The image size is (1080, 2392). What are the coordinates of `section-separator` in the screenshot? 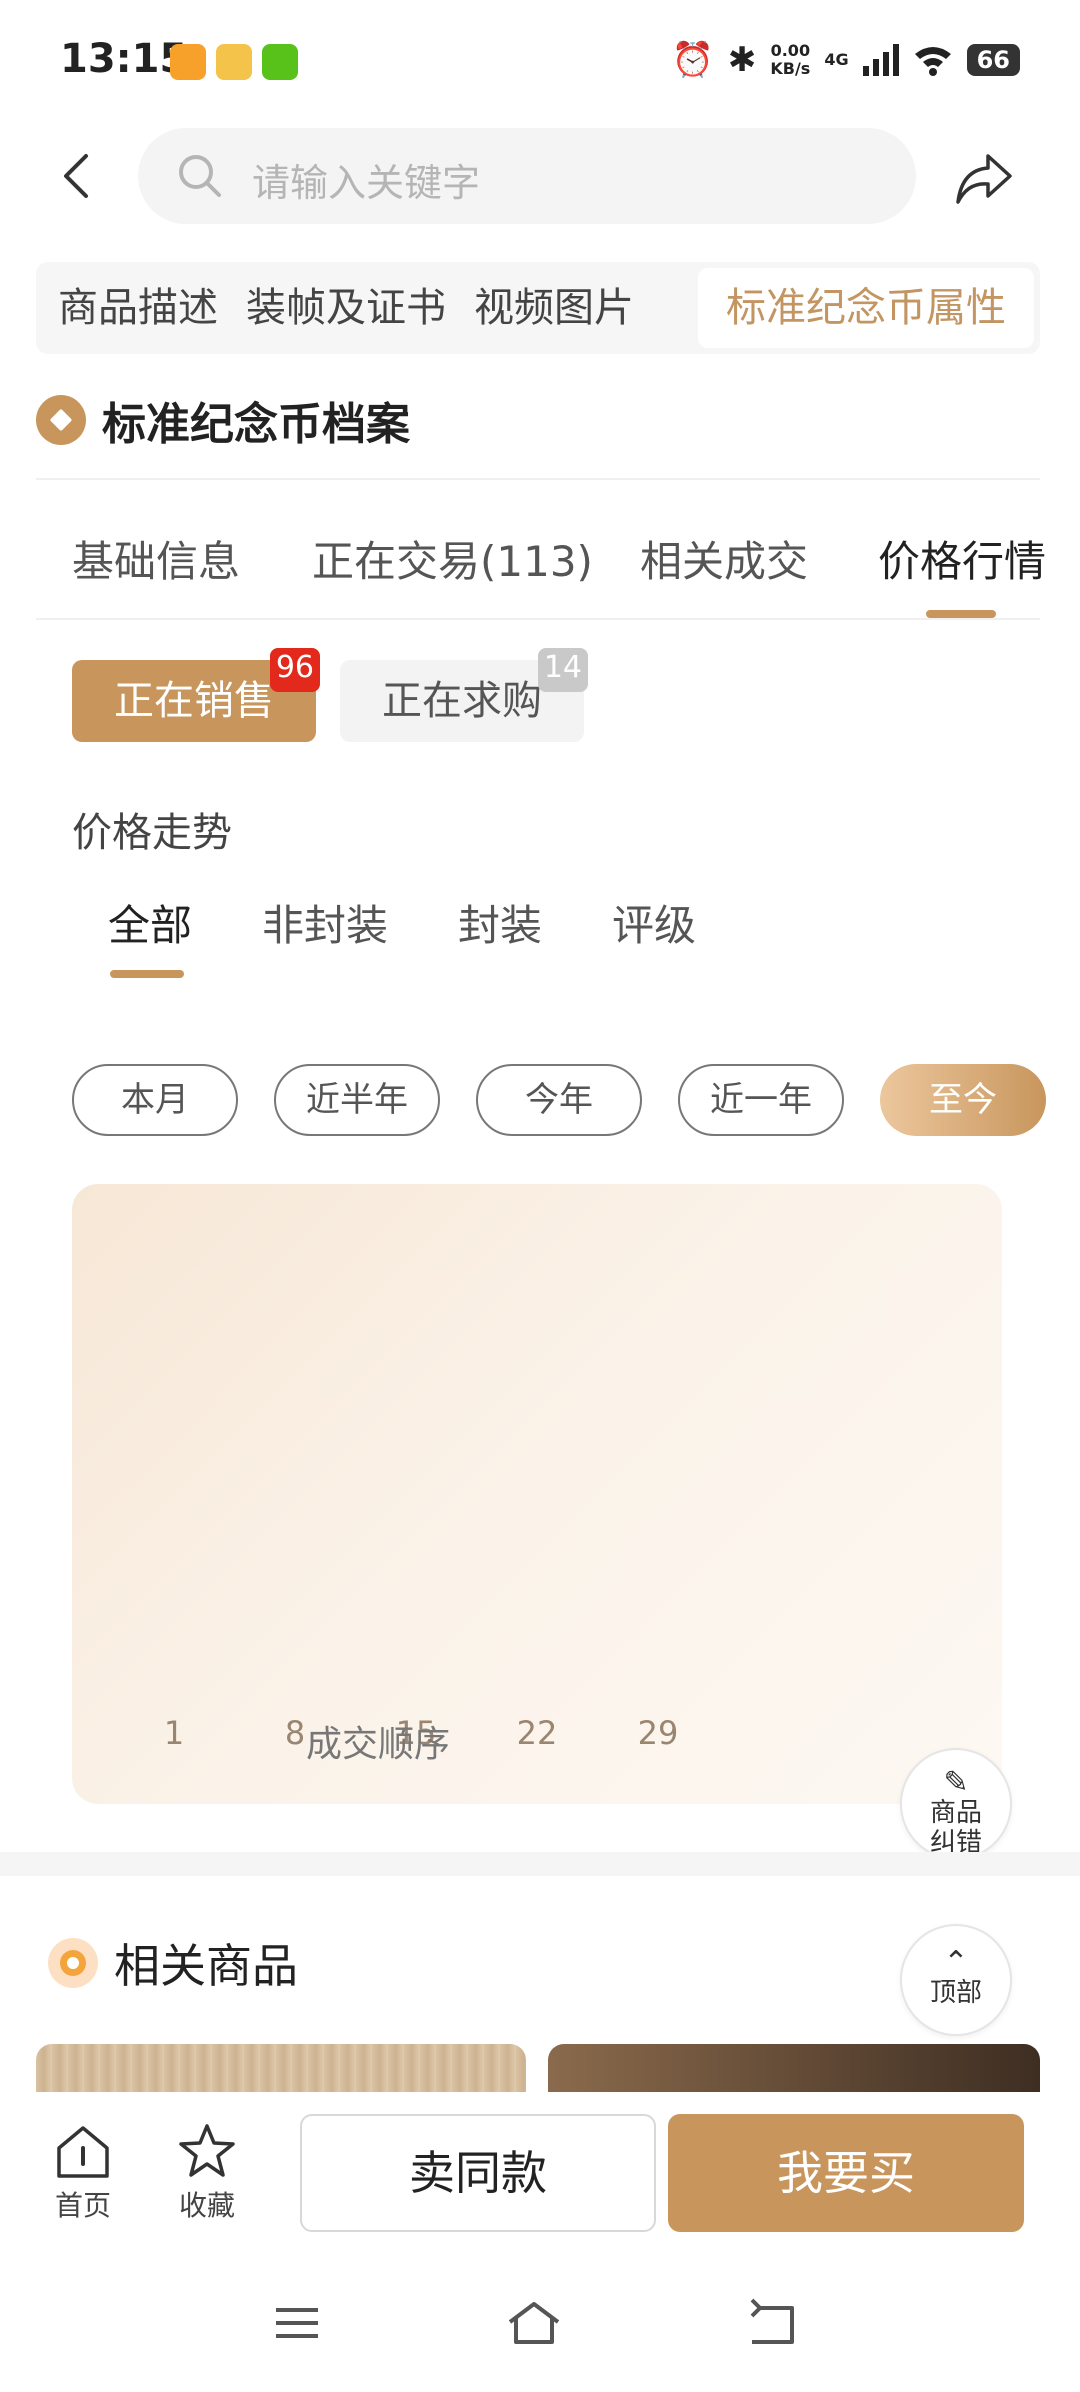 It's located at (540, 1864).